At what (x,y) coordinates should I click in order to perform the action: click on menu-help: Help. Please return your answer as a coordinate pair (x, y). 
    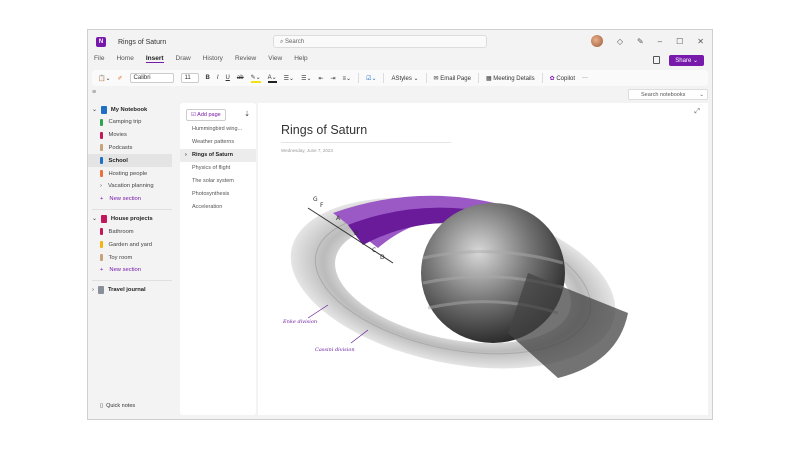
    Looking at the image, I should click on (300, 59).